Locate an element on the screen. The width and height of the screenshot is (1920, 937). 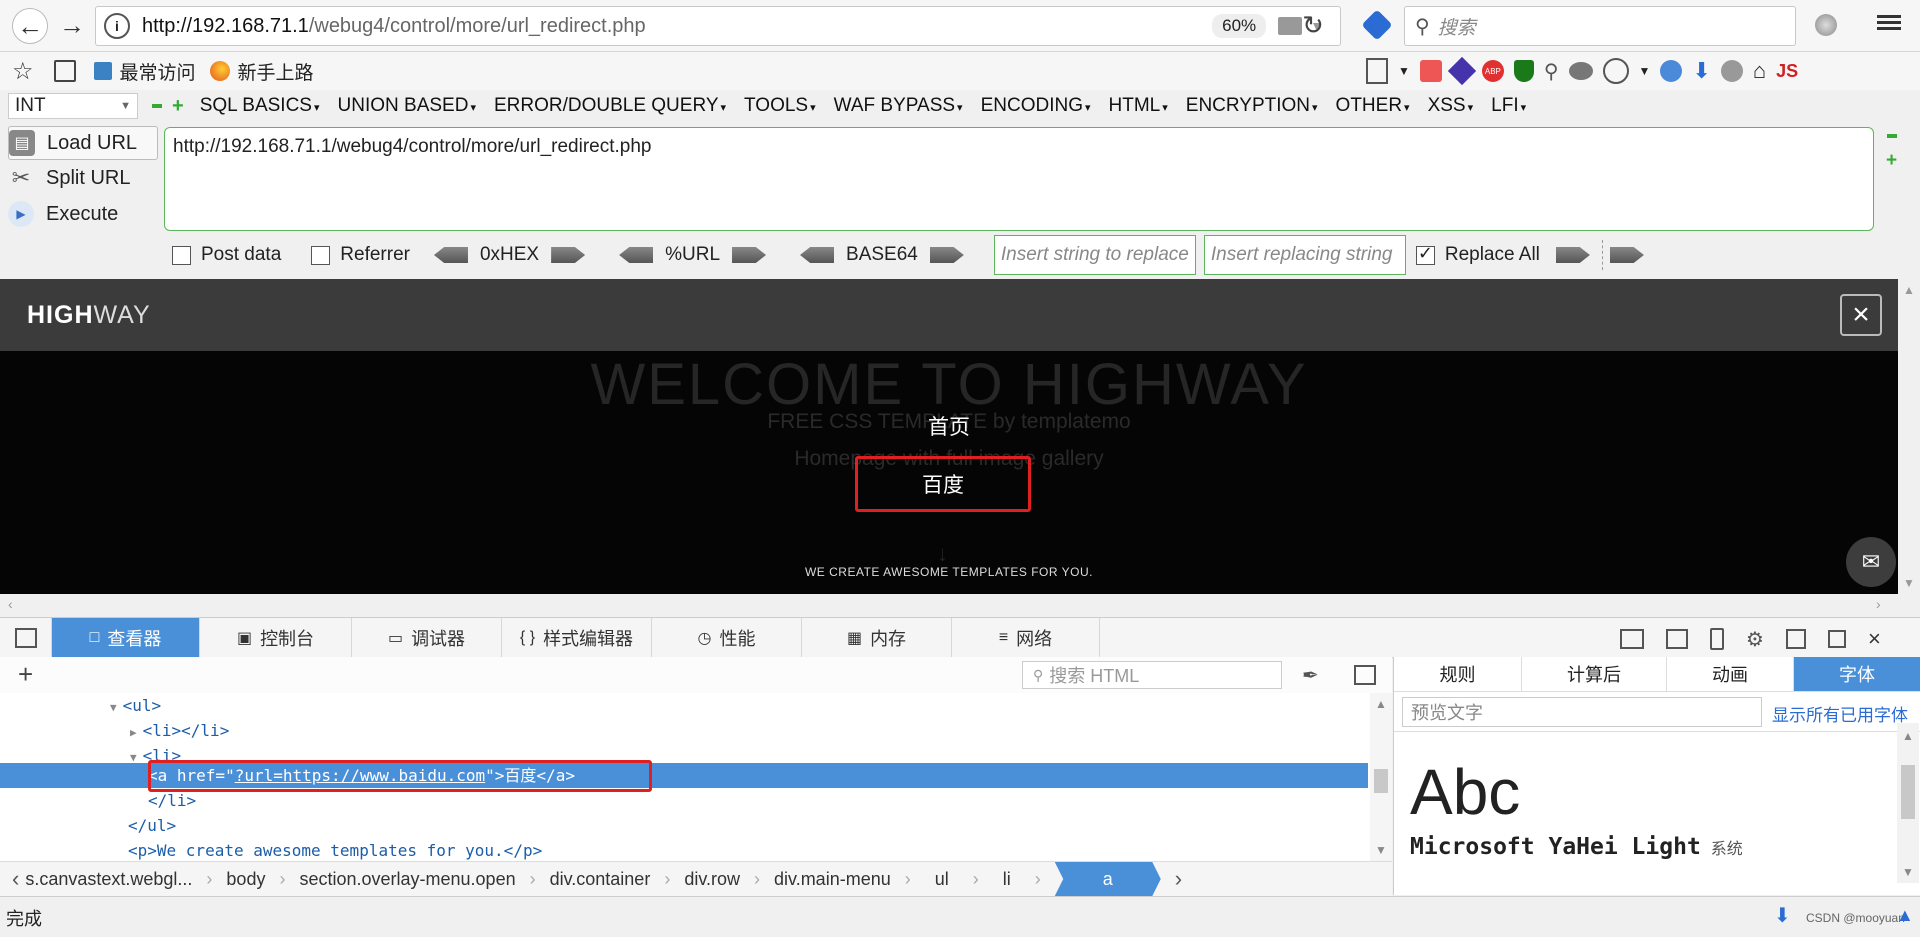
replace-arrow-icon is located at coordinates (1572, 255).